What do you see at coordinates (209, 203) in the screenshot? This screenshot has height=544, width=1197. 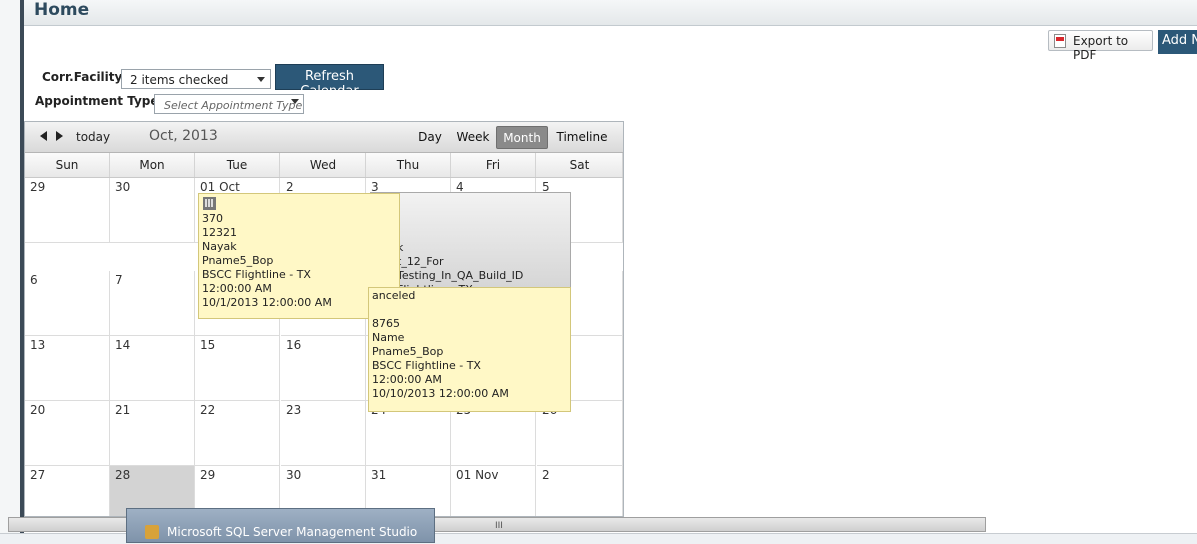 I see `building-icon` at bounding box center [209, 203].